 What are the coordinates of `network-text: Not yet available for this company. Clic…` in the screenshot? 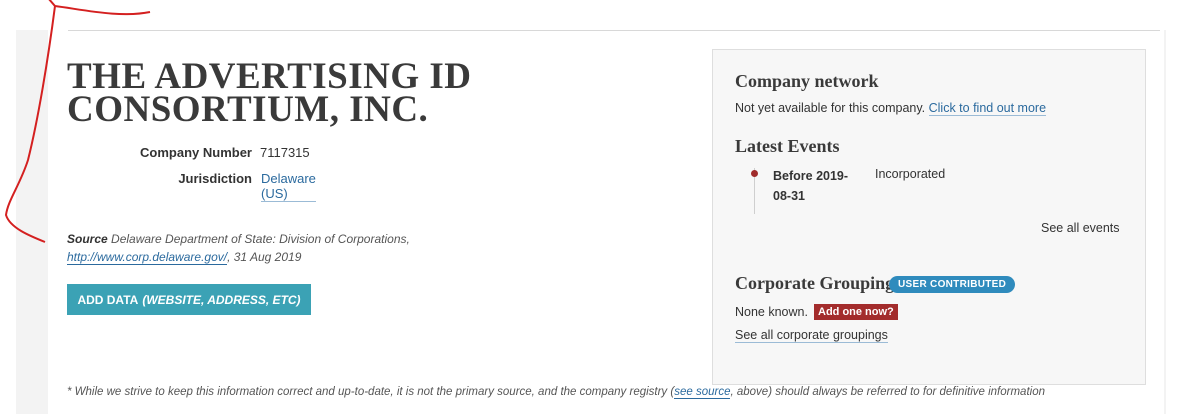 It's located at (891, 108).